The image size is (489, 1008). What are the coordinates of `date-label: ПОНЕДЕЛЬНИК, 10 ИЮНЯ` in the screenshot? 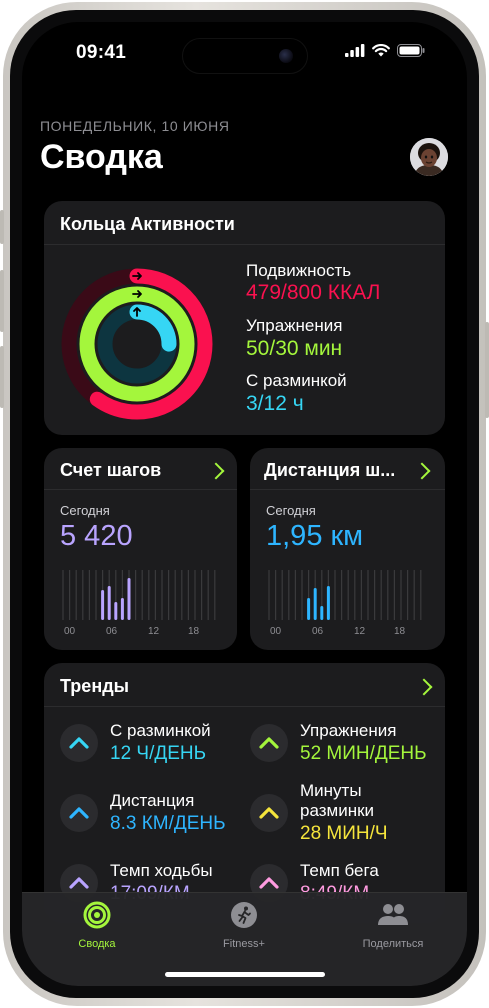 It's located at (135, 126).